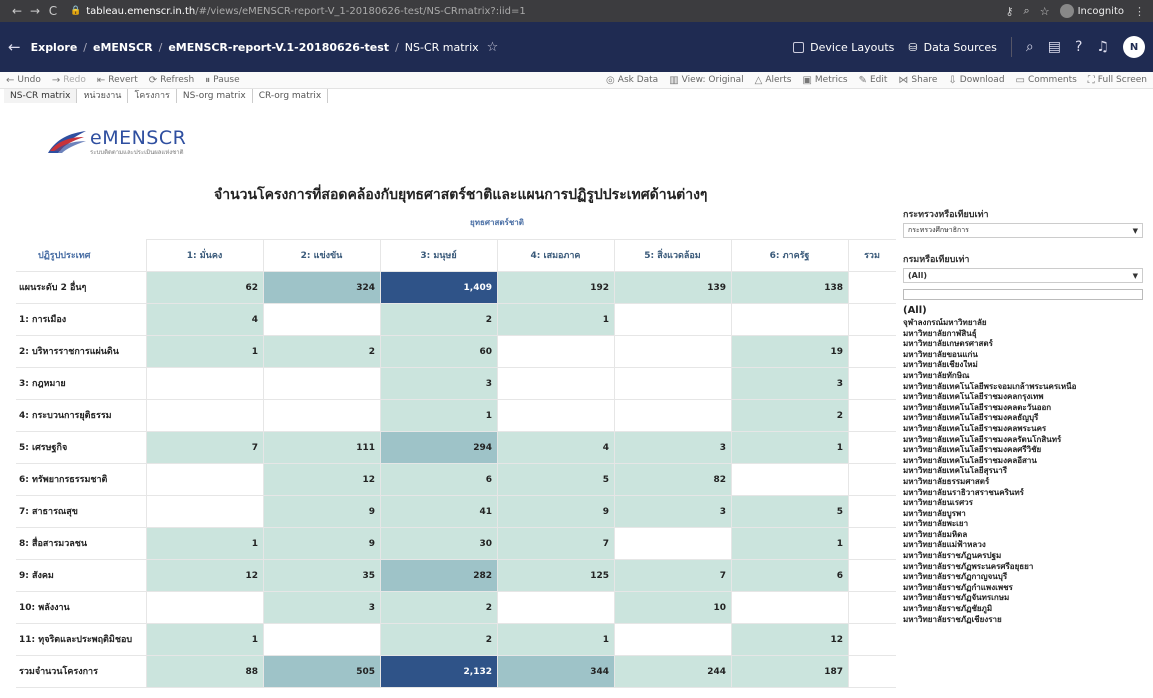  I want to click on list-item: มหาวิทยาลัยเทคโนโลยีราชมงคลธัญบุรี, so click(1024, 418).